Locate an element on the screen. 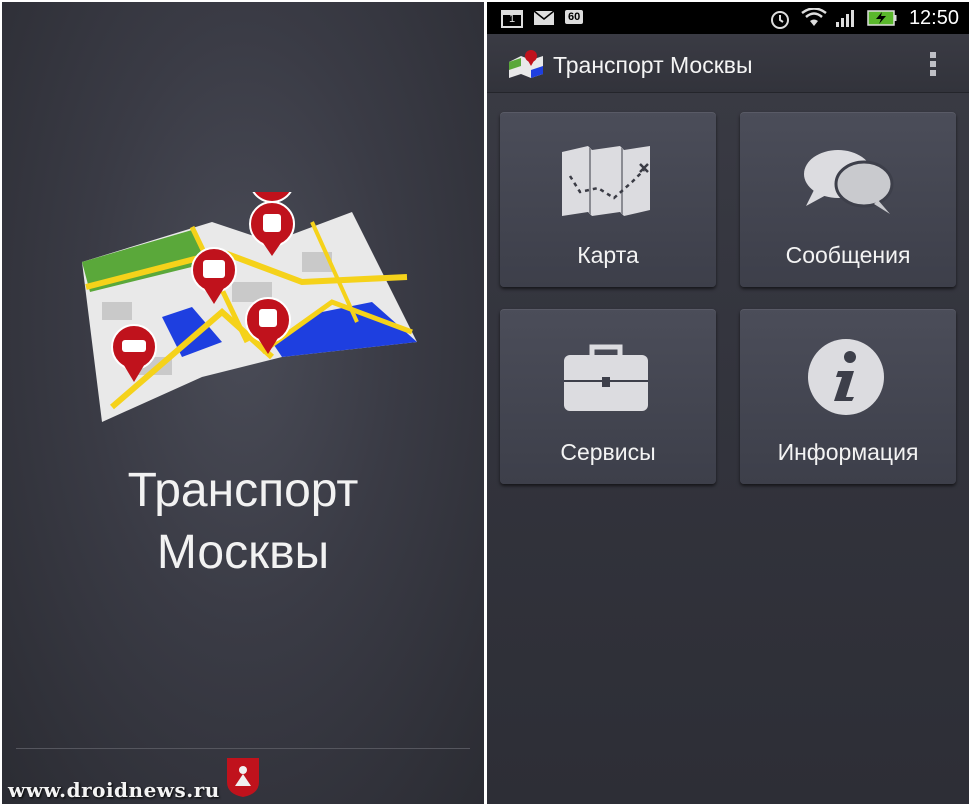  tile-map-label: Карта is located at coordinates (608, 255).